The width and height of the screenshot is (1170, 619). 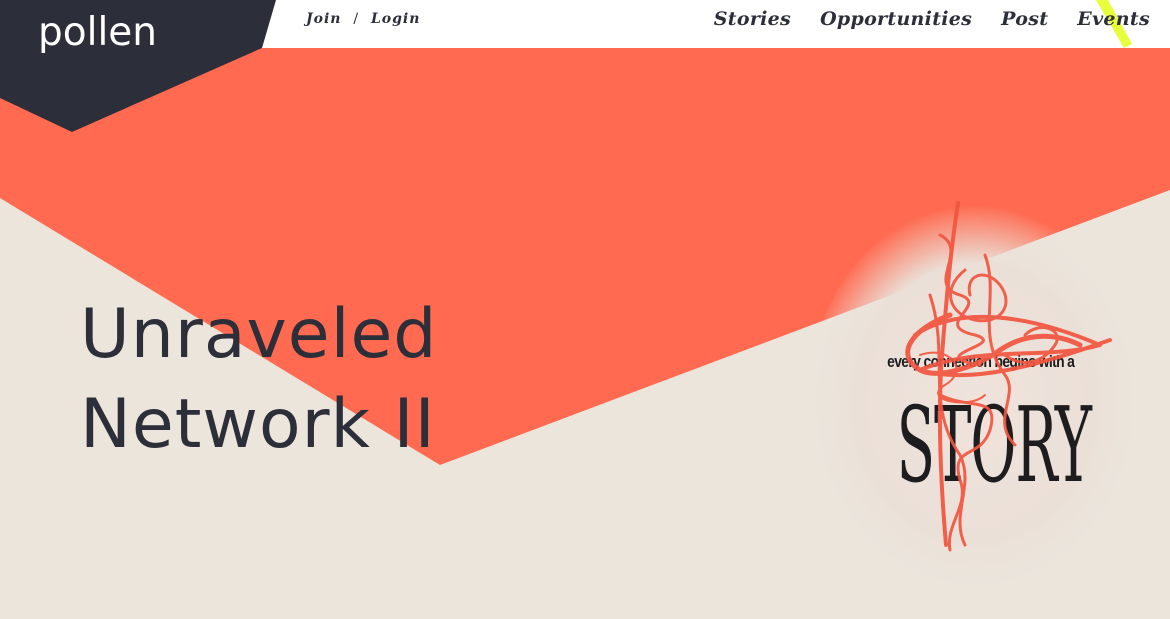 What do you see at coordinates (1113, 19) in the screenshot?
I see `nav-item-events: Events` at bounding box center [1113, 19].